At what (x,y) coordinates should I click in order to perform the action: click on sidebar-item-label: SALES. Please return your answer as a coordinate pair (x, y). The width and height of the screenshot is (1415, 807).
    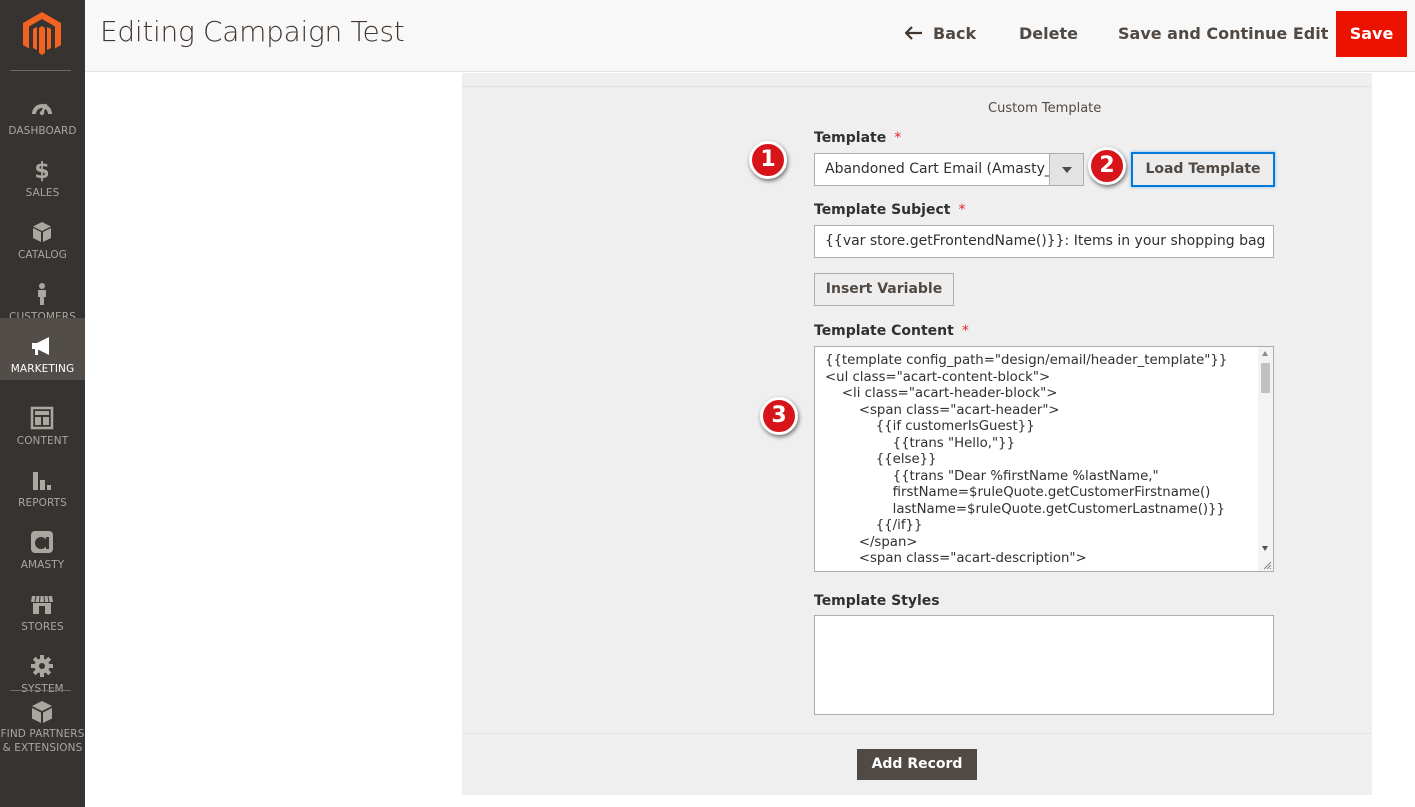
    Looking at the image, I should click on (42, 193).